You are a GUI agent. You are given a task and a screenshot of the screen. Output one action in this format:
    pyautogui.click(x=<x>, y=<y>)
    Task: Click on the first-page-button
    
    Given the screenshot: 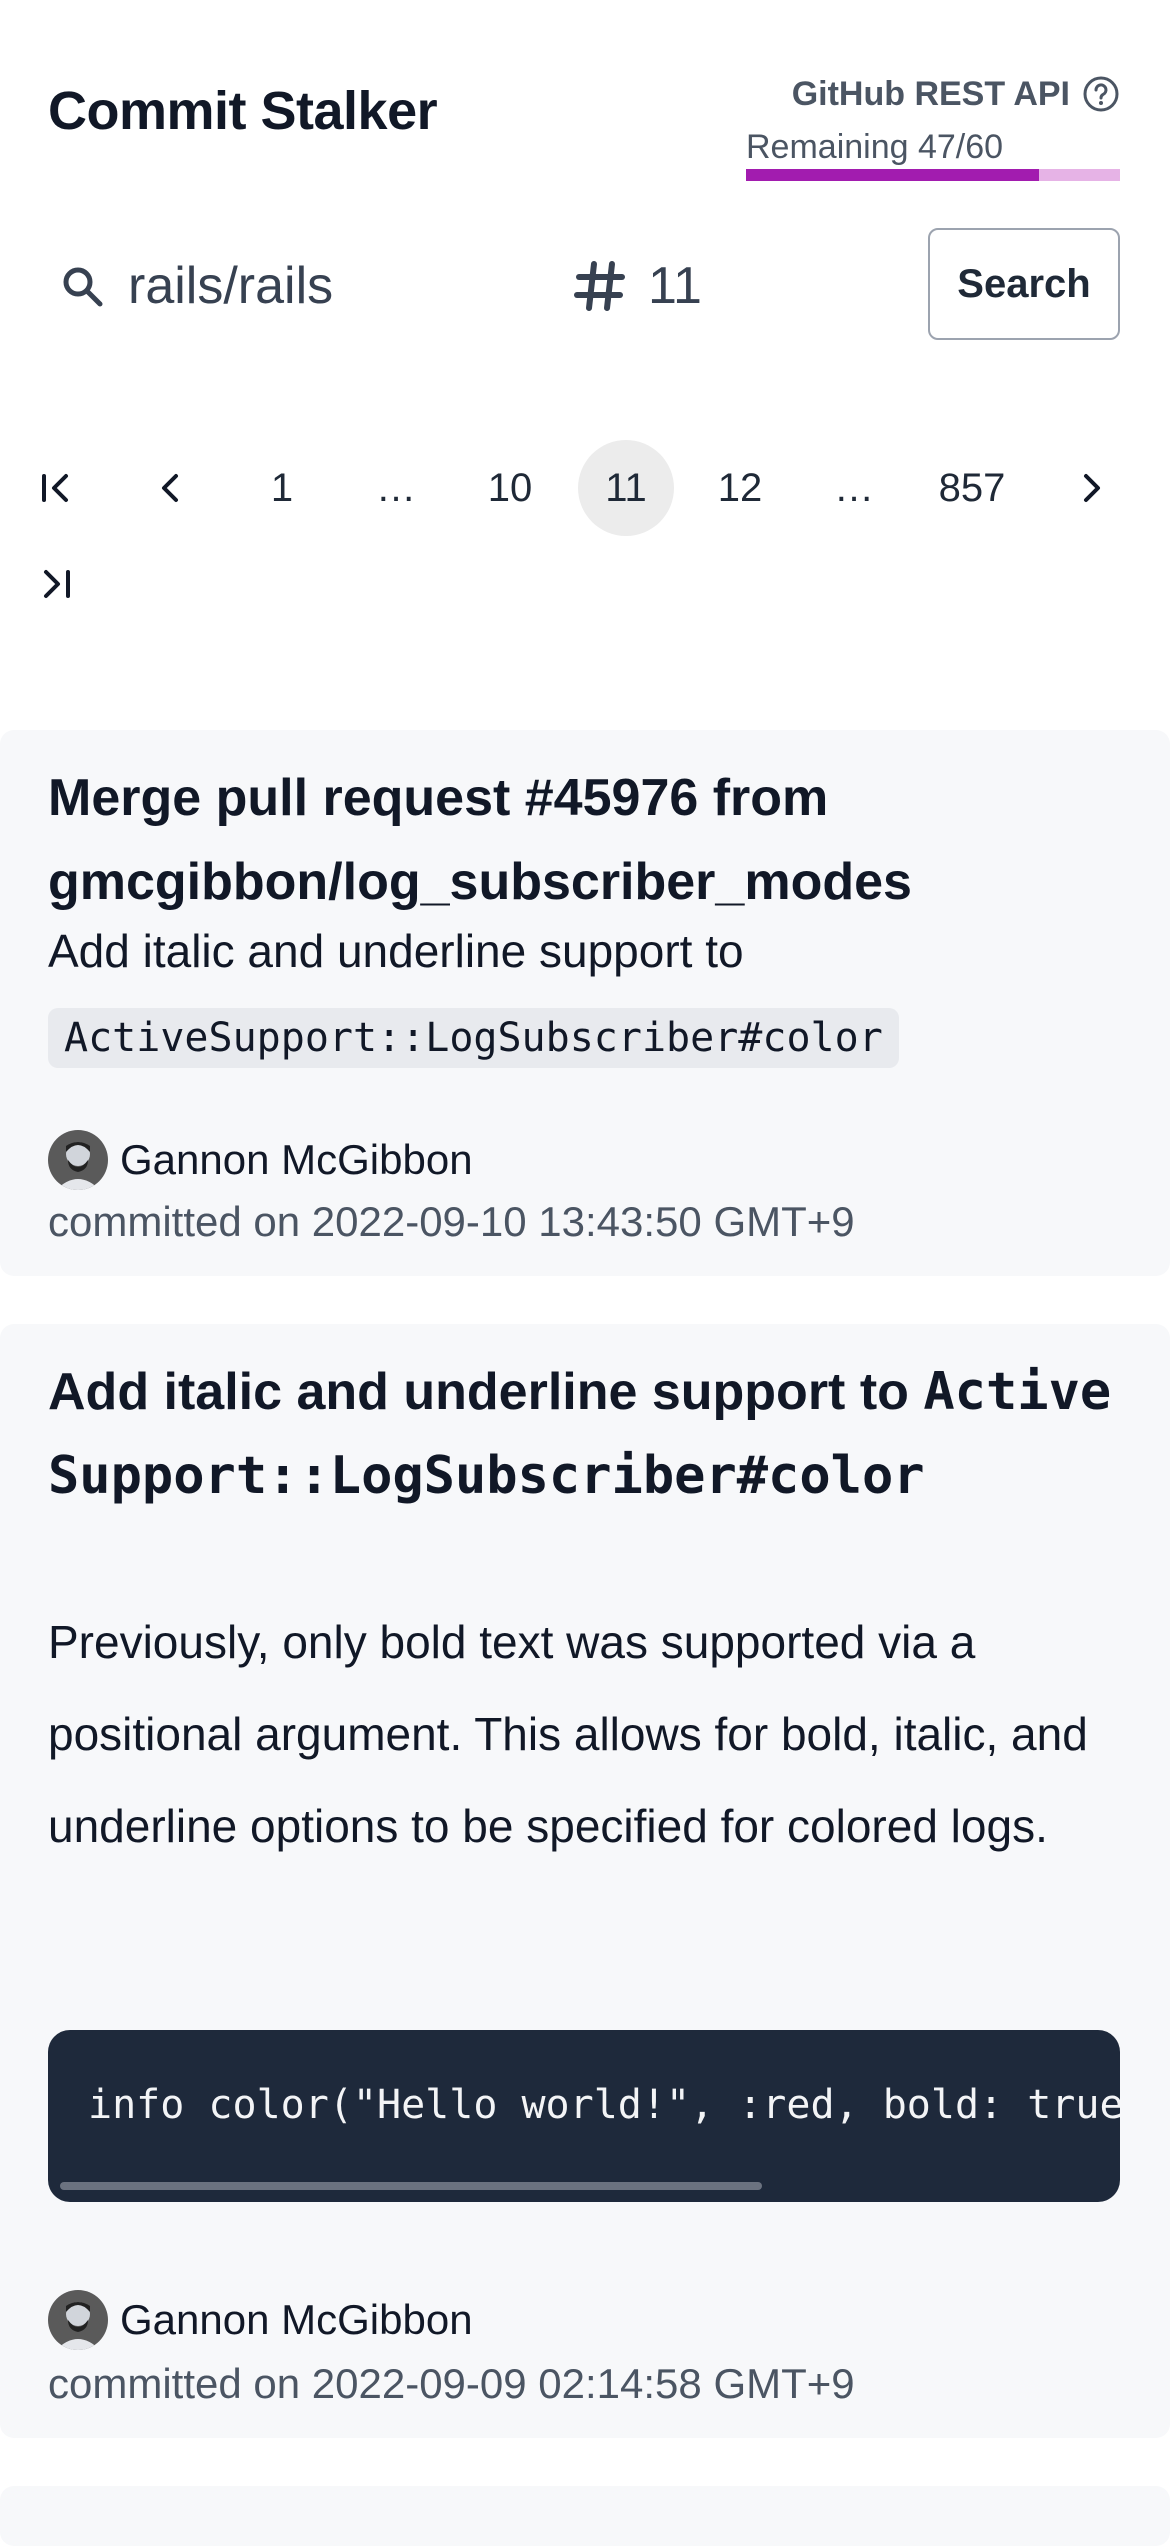 What is the action you would take?
    pyautogui.click(x=56, y=488)
    